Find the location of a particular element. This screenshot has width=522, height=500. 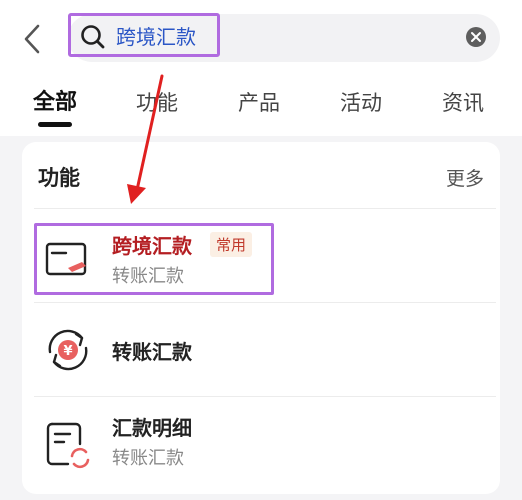

back-button is located at coordinates (33, 39).